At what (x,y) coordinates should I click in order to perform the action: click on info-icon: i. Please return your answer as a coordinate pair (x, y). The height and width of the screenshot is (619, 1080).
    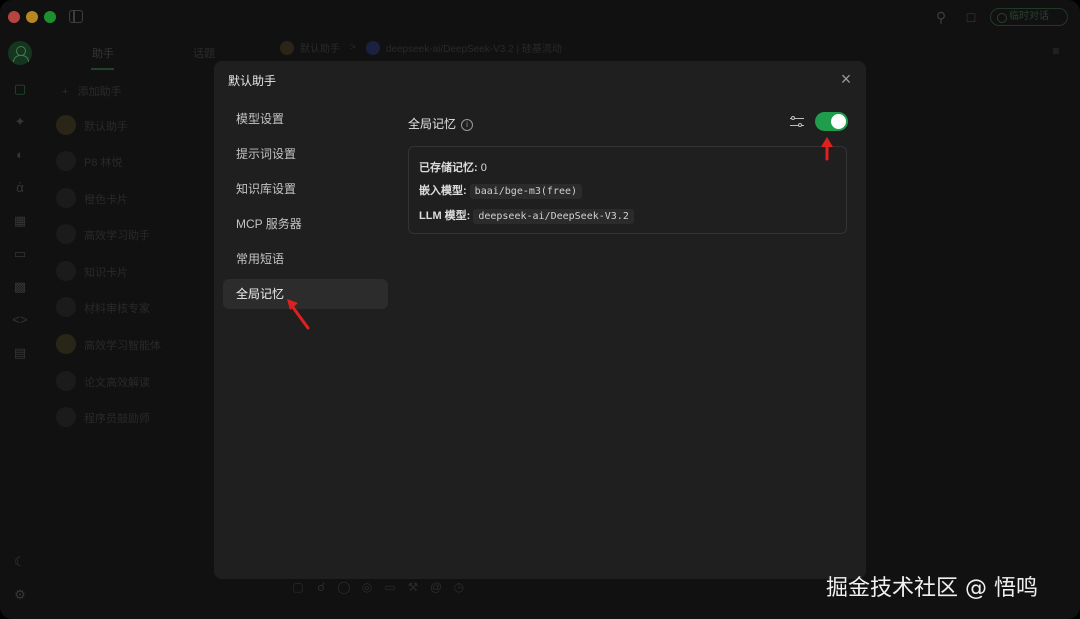
    Looking at the image, I should click on (467, 124).